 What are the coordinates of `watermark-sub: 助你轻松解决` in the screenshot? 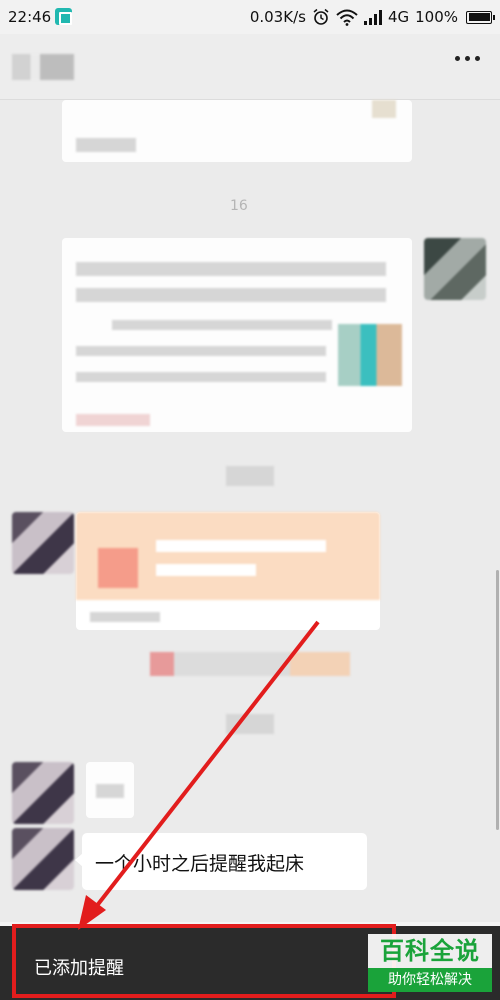 It's located at (430, 980).